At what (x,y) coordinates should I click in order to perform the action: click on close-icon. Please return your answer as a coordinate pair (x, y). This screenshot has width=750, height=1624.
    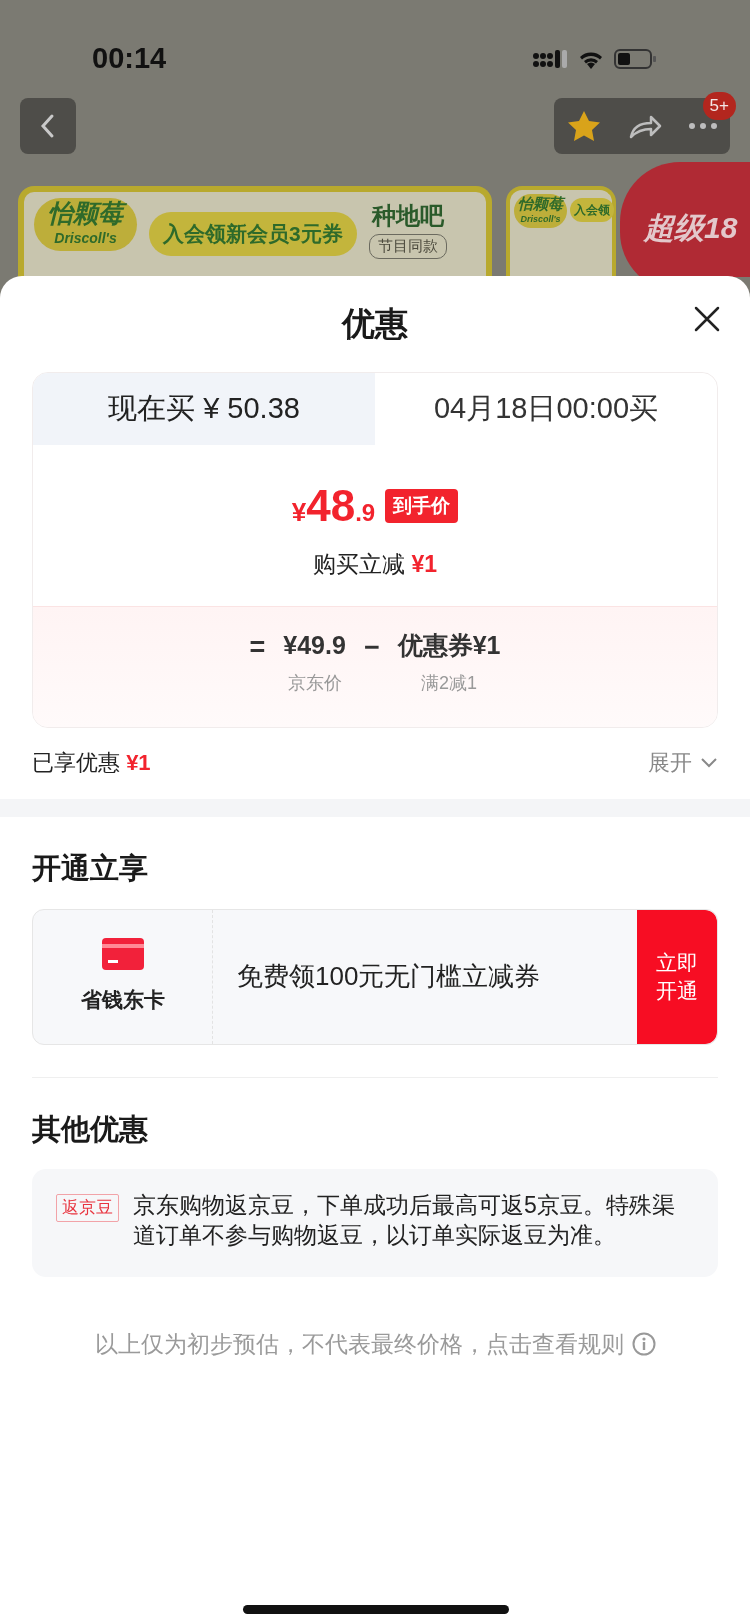
    Looking at the image, I should click on (707, 319).